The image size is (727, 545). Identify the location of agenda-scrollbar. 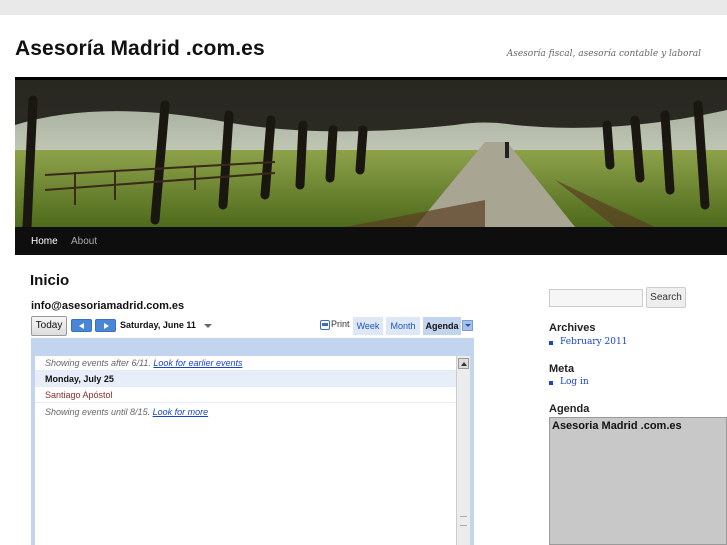
(463, 450).